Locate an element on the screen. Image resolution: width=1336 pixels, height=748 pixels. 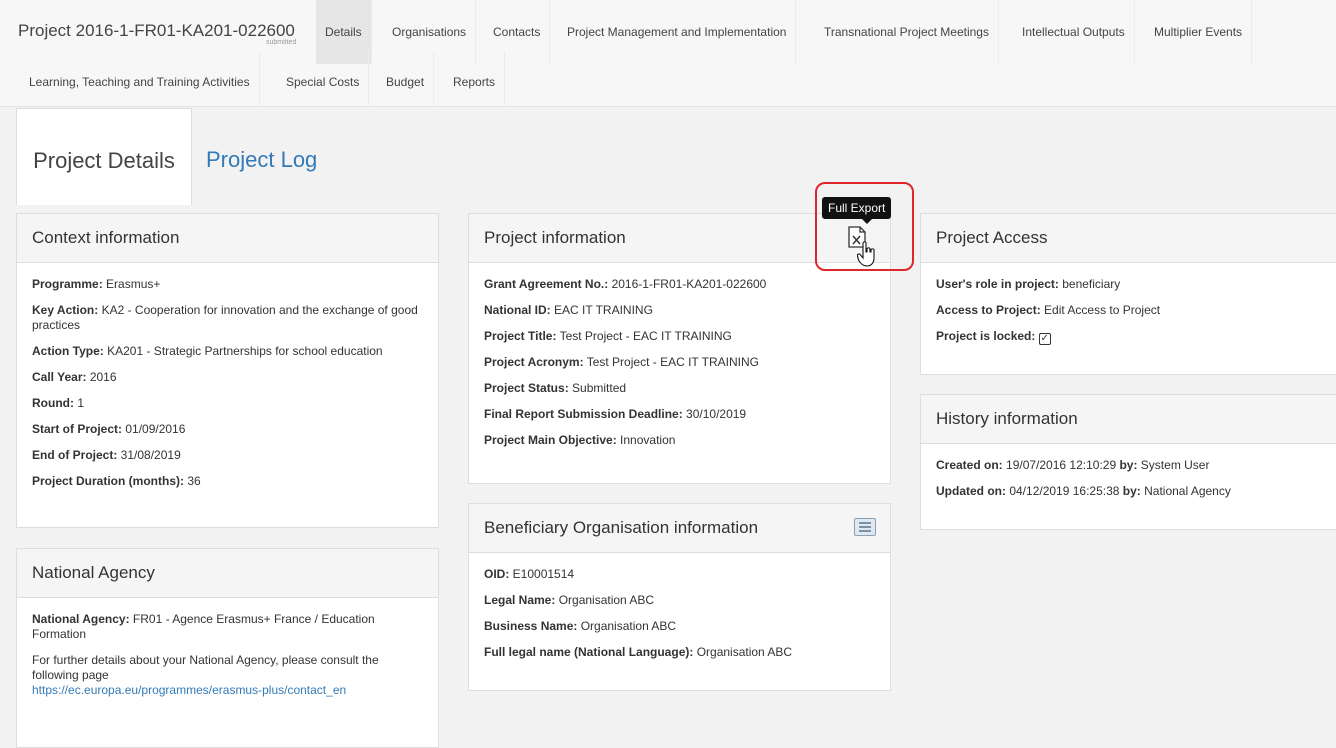
field-label: Round: is located at coordinates (53, 403).